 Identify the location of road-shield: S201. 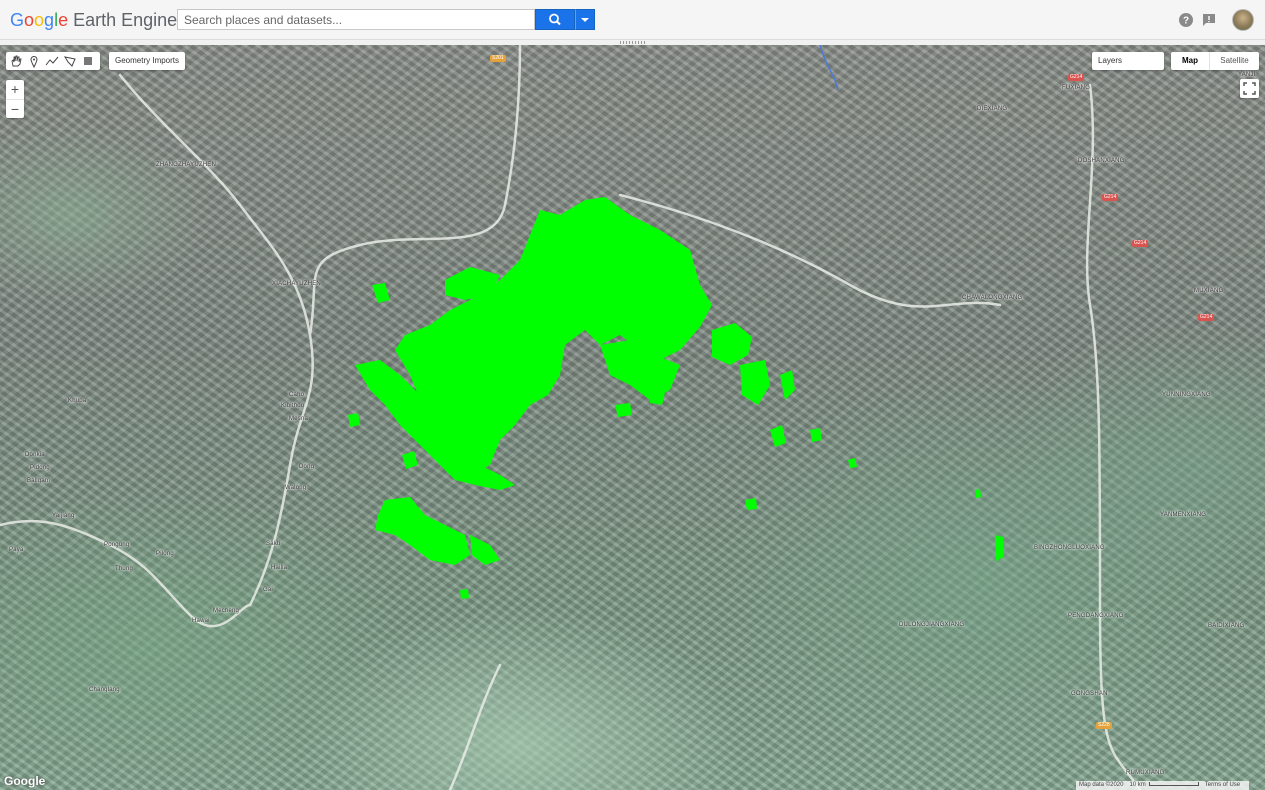
(498, 58).